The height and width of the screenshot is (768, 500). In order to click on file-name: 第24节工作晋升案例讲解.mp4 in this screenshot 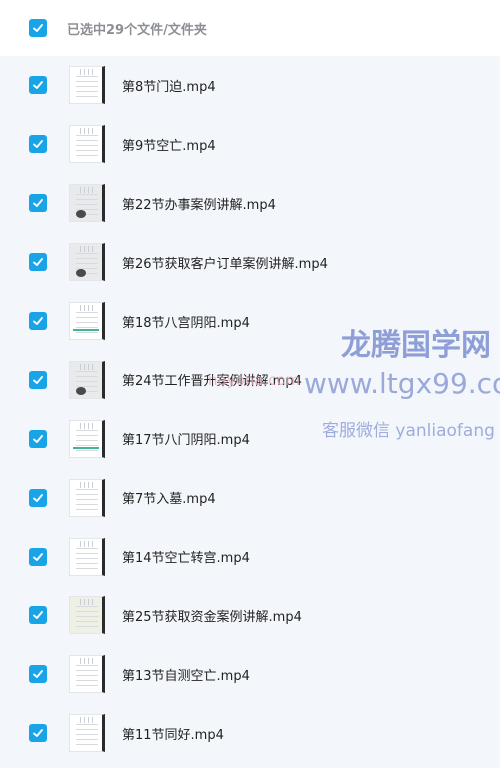, I will do `click(212, 379)`.